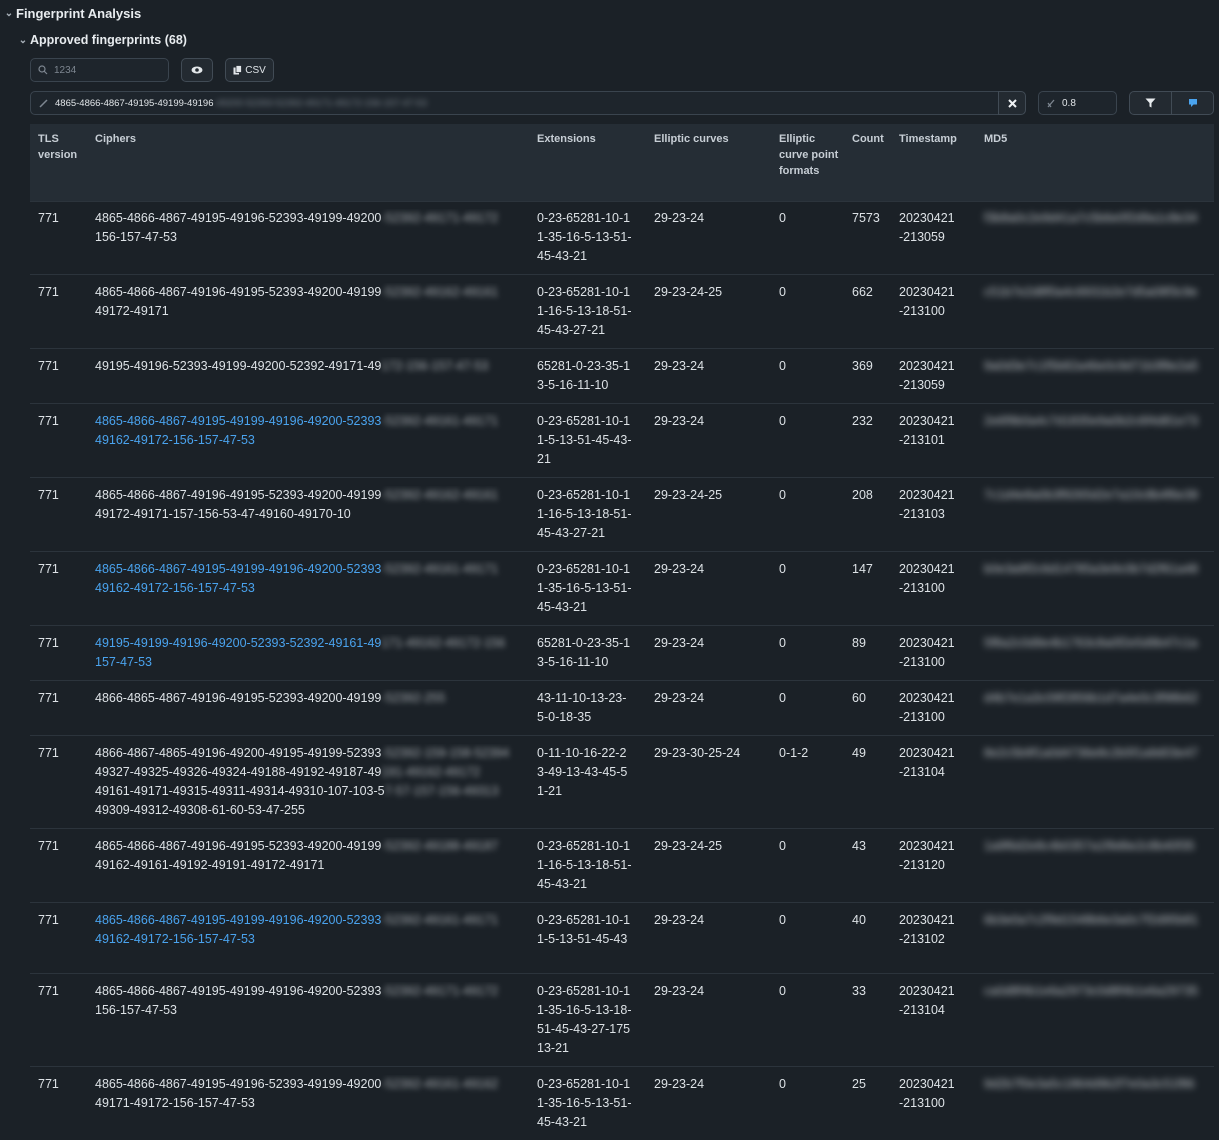 The width and height of the screenshot is (1219, 1140). What do you see at coordinates (708, 515) in the screenshot?
I see `elliptic-curves-cell: 29-23-24-25` at bounding box center [708, 515].